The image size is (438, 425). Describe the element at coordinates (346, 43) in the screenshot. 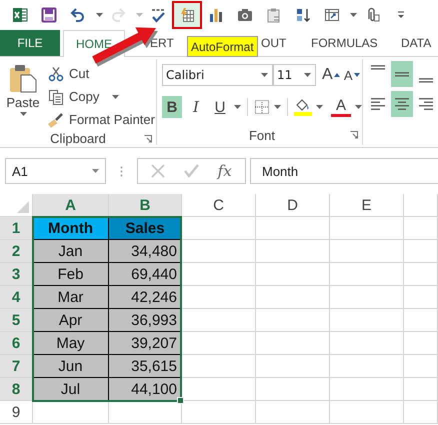

I see `ribbon-tab: FORMULAS` at that location.